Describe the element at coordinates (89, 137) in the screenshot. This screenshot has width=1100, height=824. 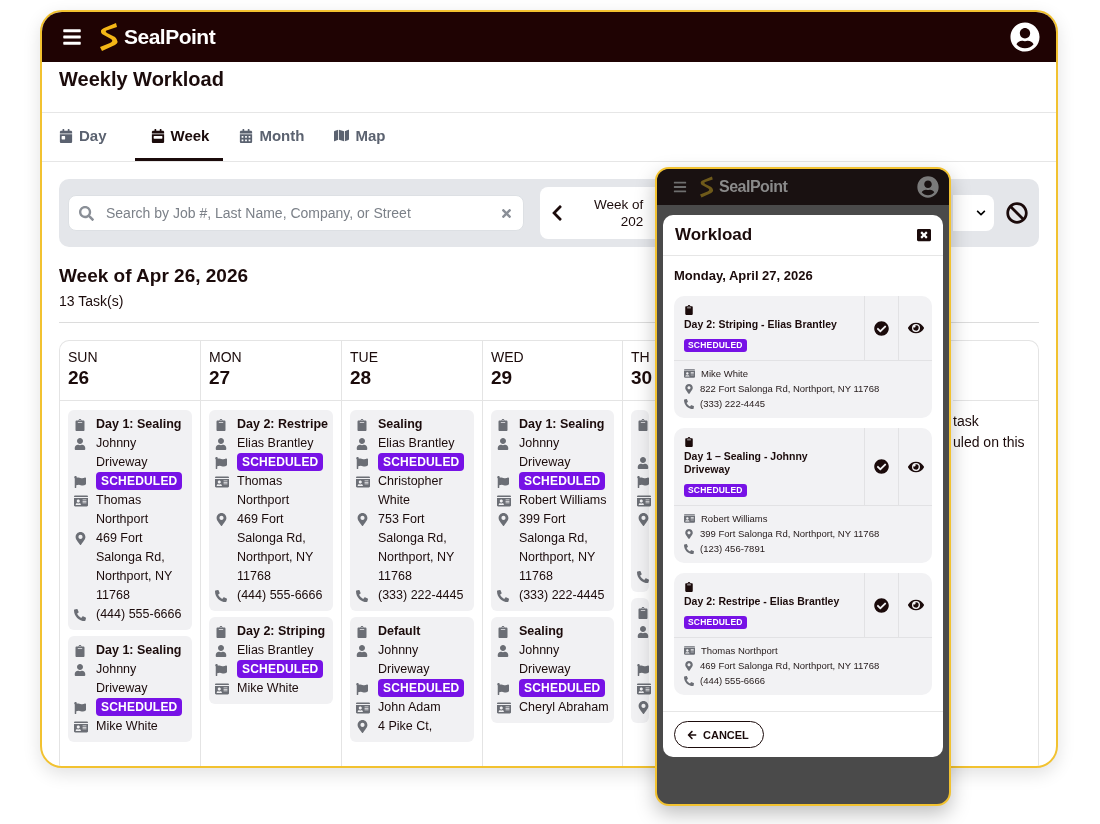
I see `view-tab: Day` at that location.